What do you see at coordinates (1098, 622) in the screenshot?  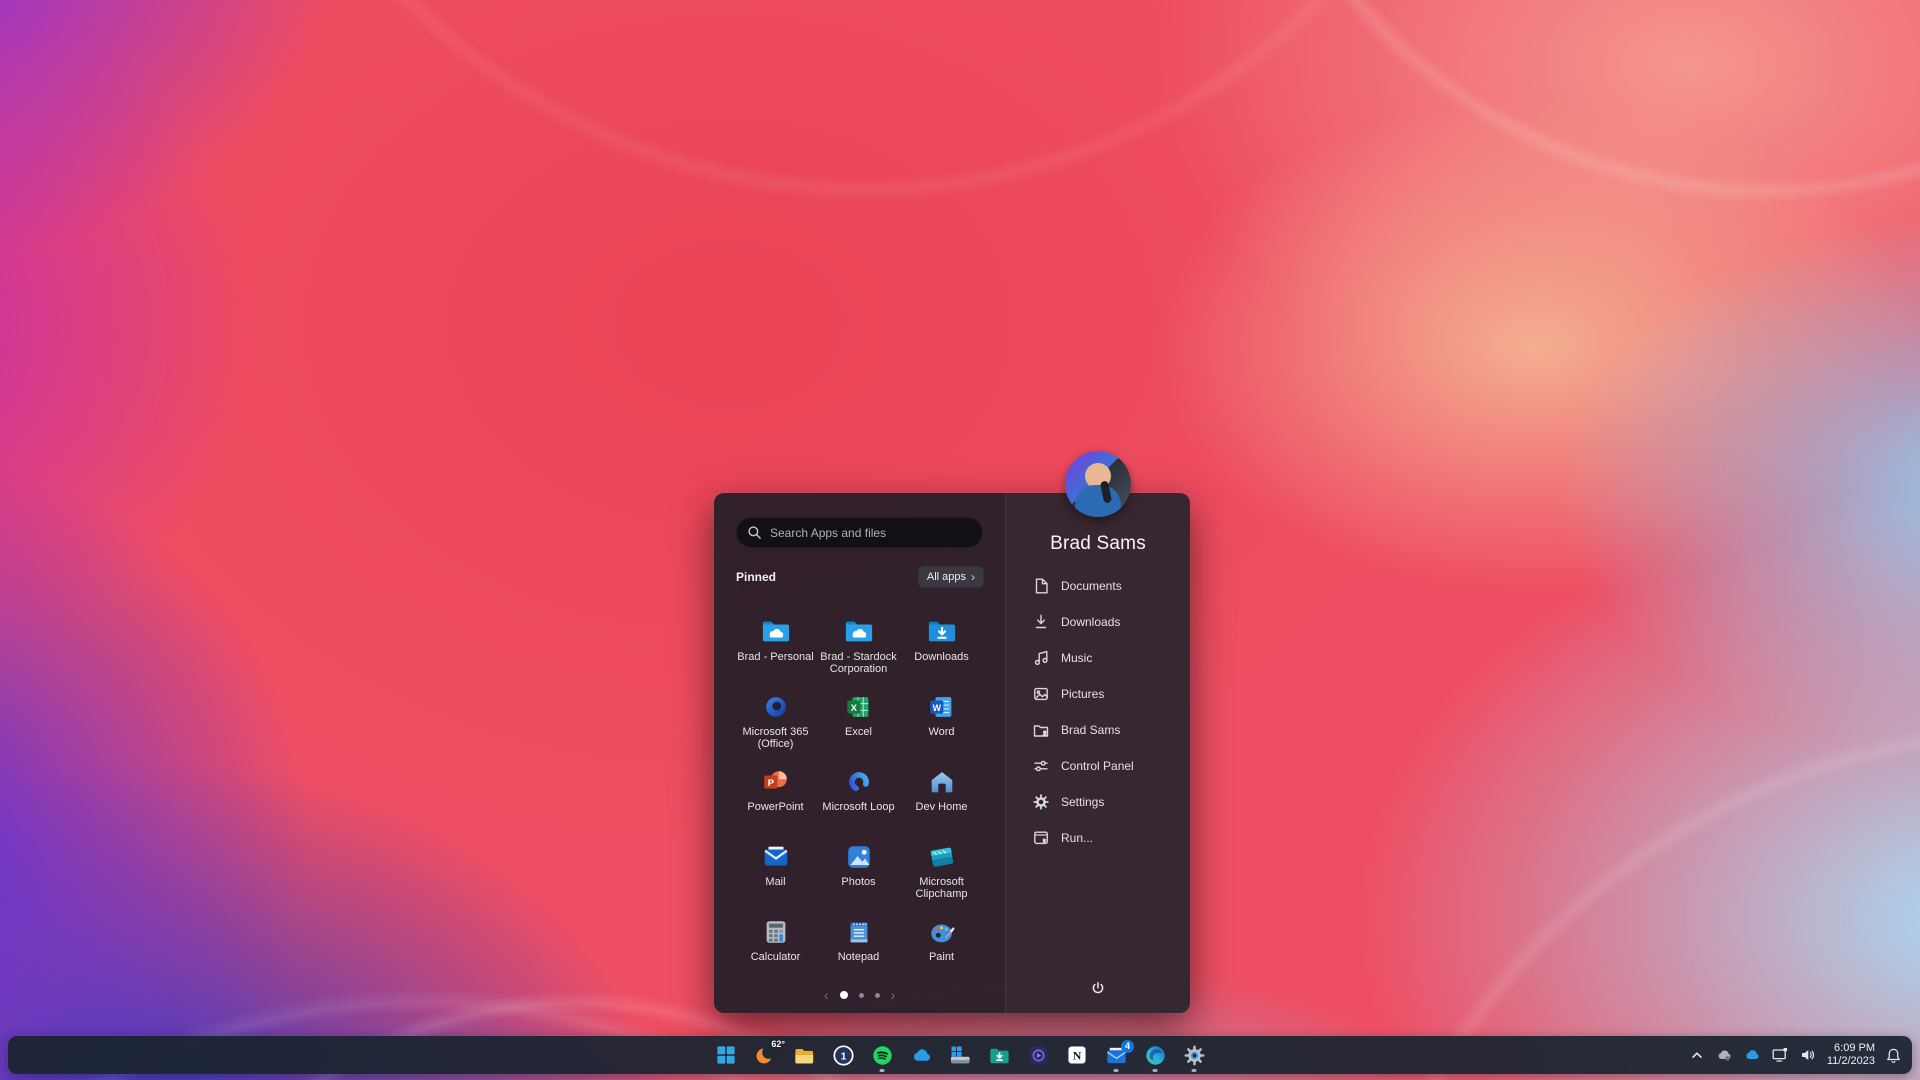 I see `link-downloads: Downloads` at bounding box center [1098, 622].